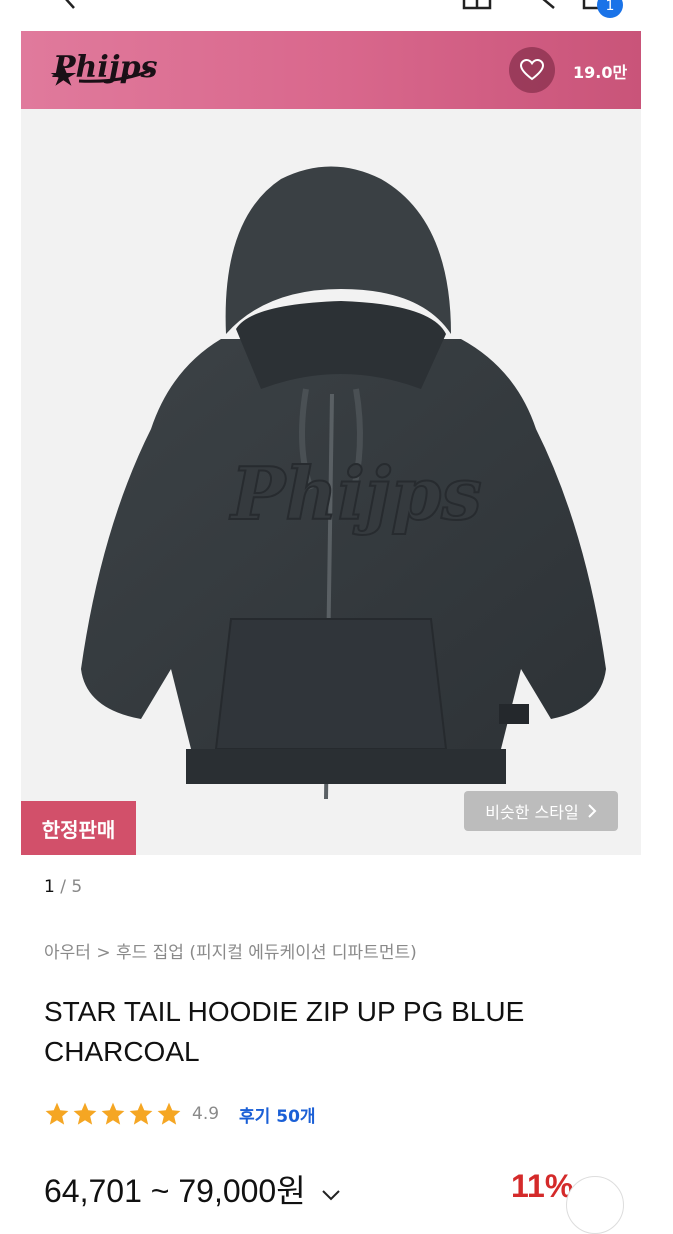 The width and height of the screenshot is (673, 1234). Describe the element at coordinates (78, 828) in the screenshot. I see `limited-sale-badge: 한정판매` at that location.